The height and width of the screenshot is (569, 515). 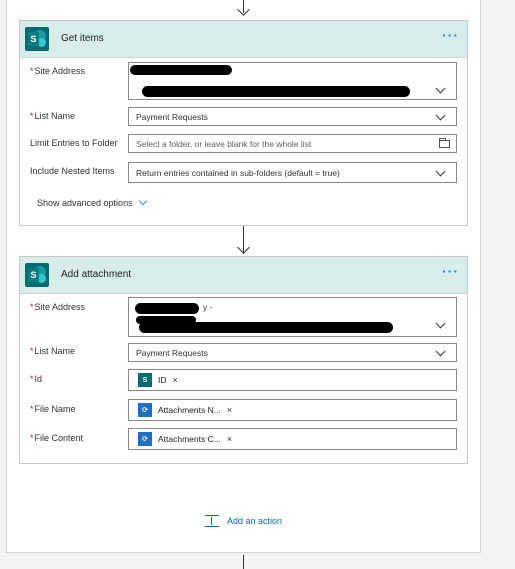 I want to click on file-content-label: *File Content, so click(x=57, y=438).